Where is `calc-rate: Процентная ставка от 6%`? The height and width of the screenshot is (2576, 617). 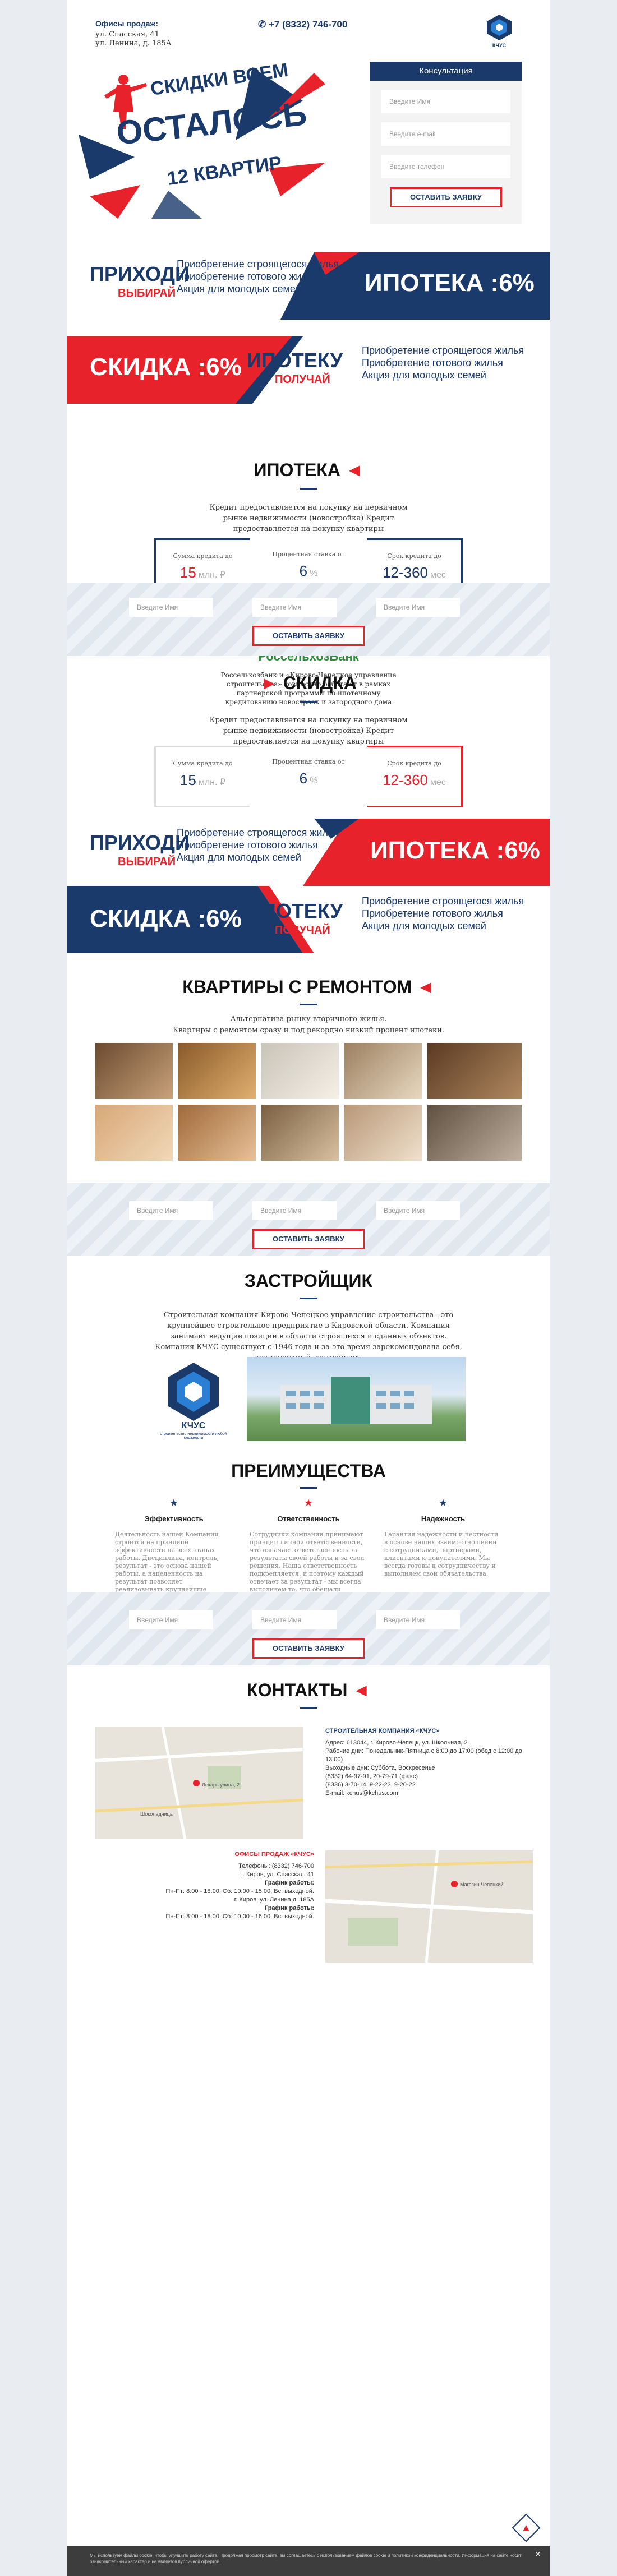 calc-rate: Процентная ставка от 6% is located at coordinates (308, 777).